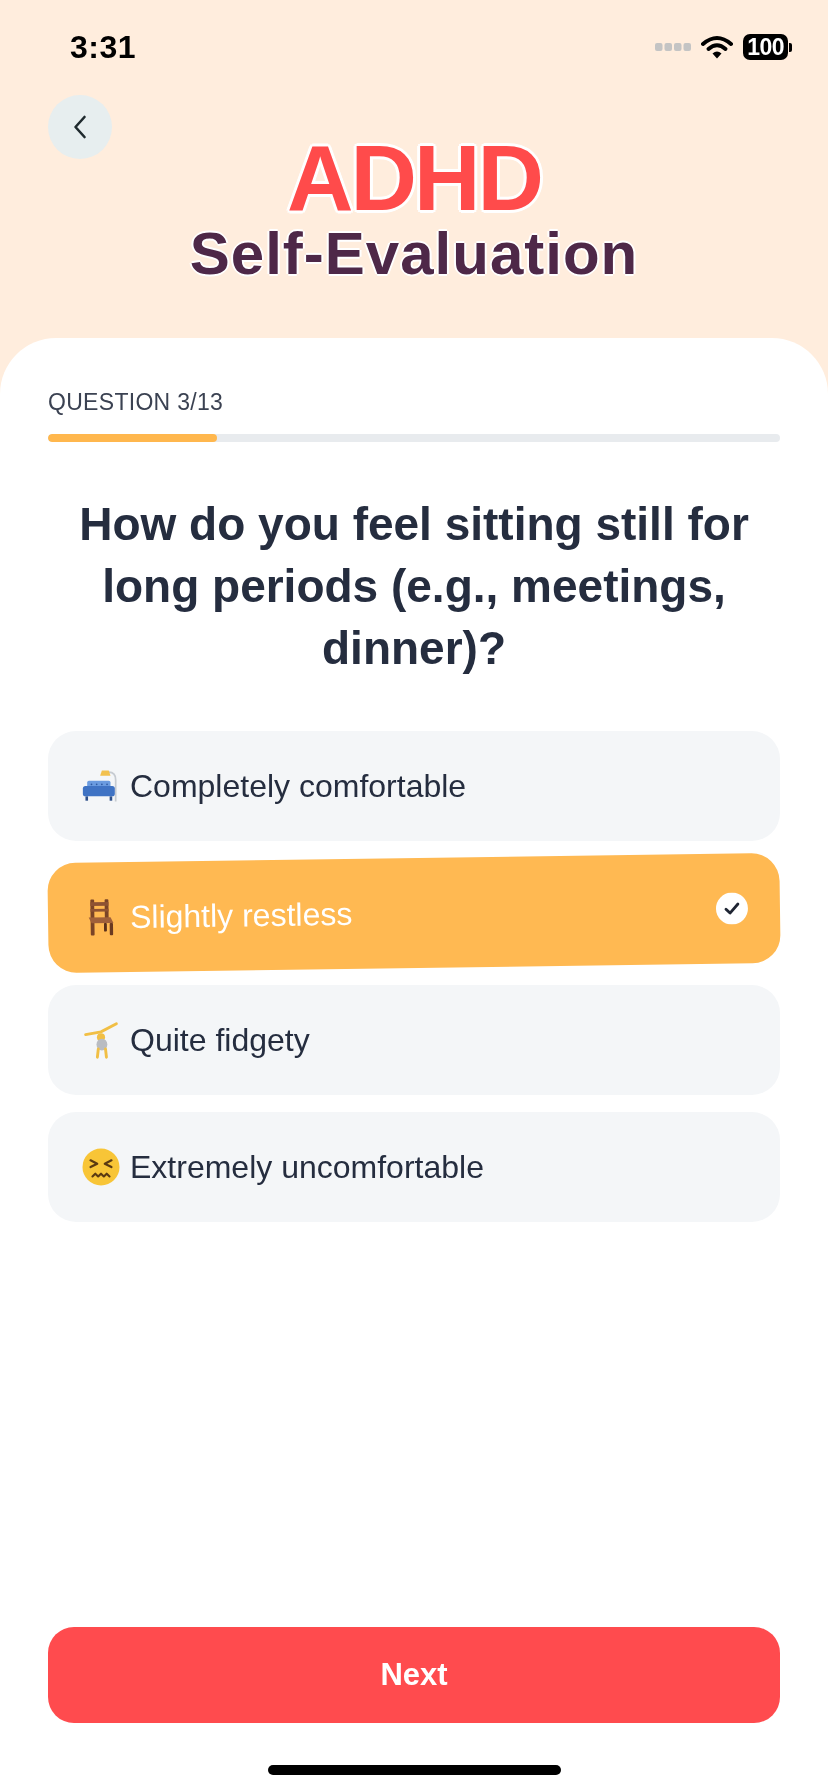 This screenshot has width=828, height=1792. I want to click on answer-option: Quite fidgety, so click(414, 1040).